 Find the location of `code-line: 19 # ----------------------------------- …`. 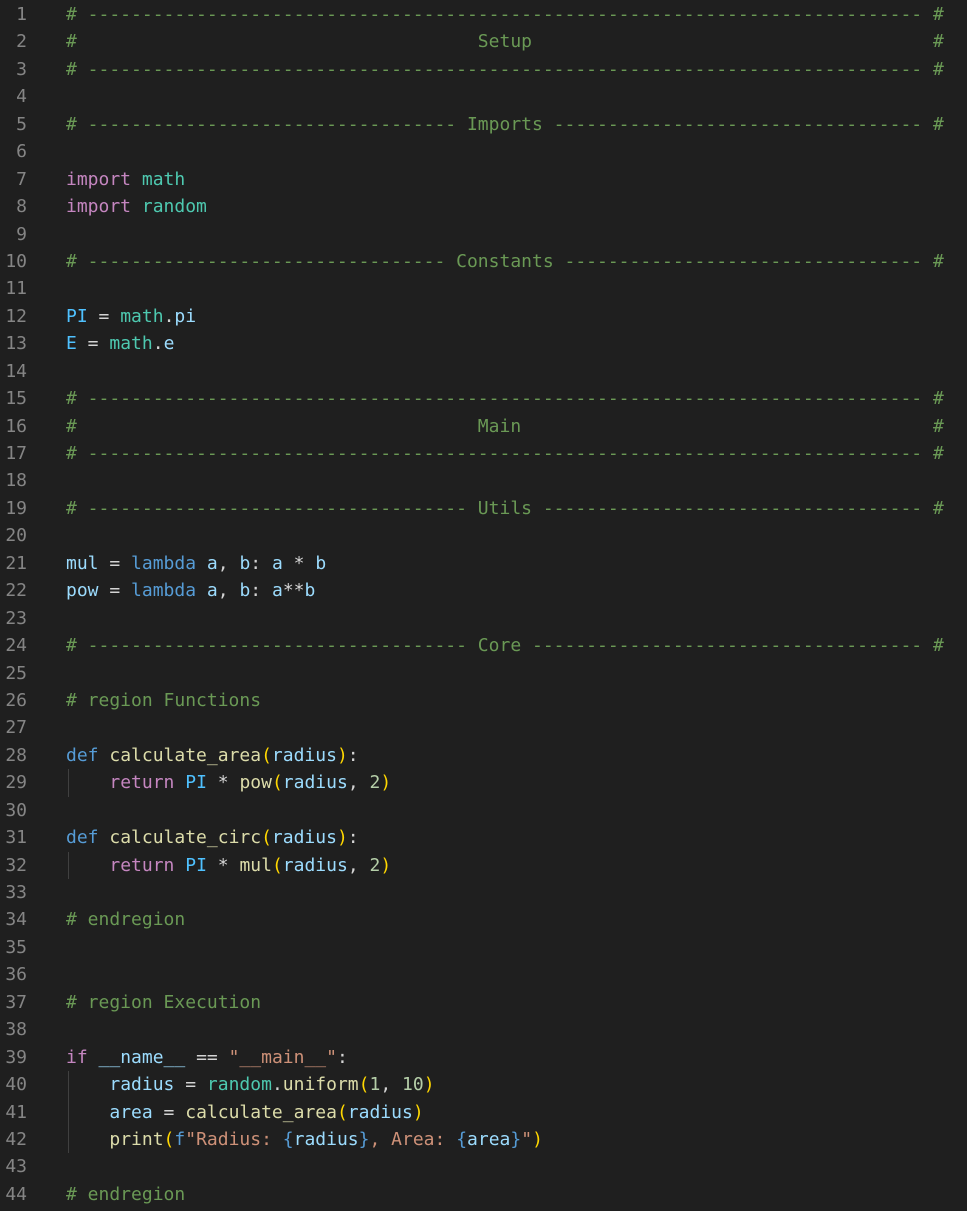

code-line: 19 # ----------------------------------- … is located at coordinates (483, 508).